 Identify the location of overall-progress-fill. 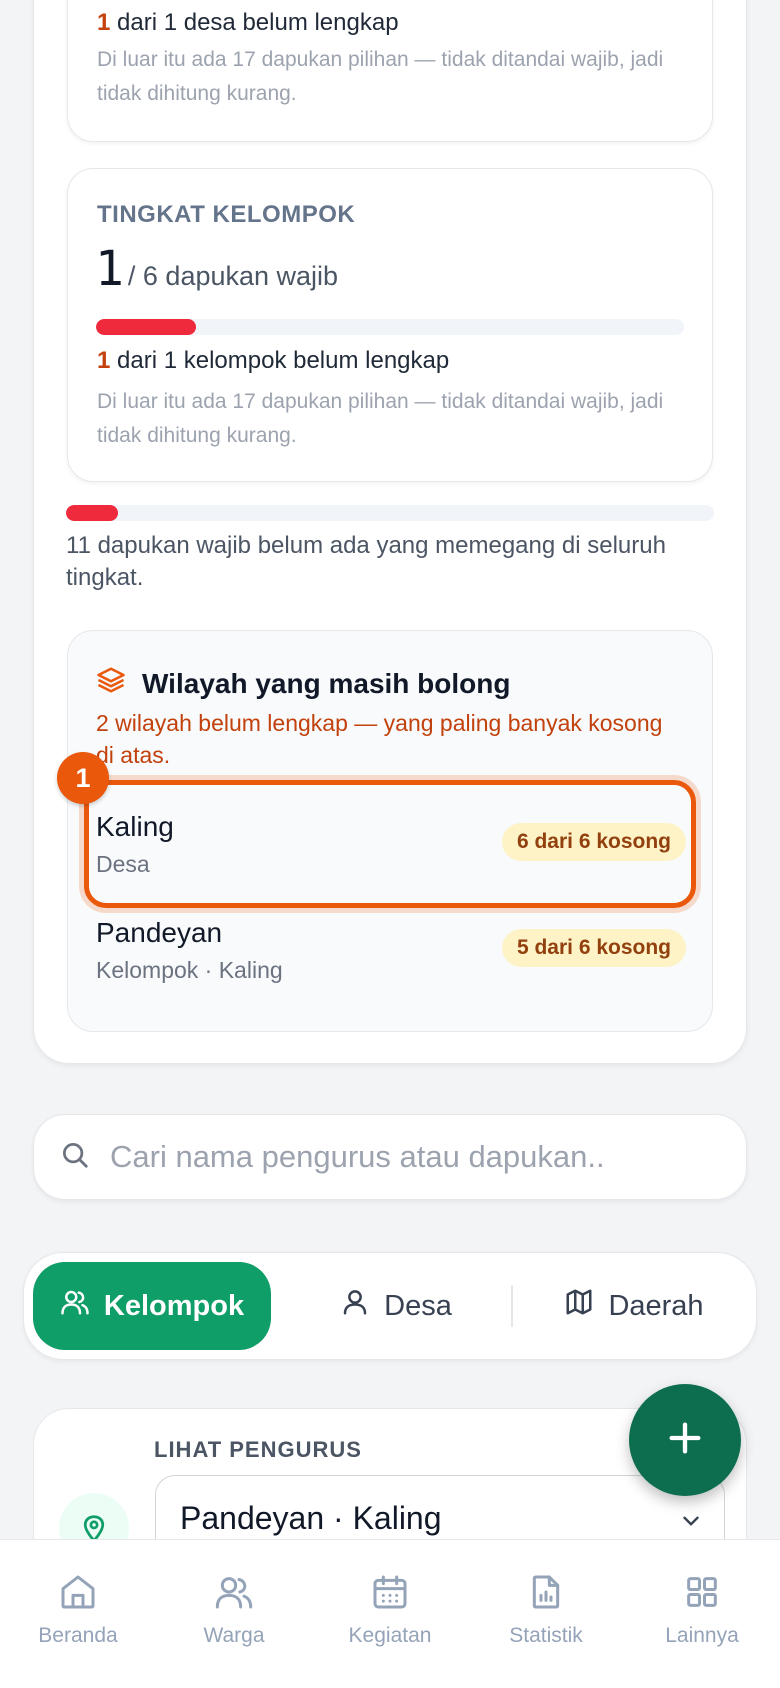
(92, 513).